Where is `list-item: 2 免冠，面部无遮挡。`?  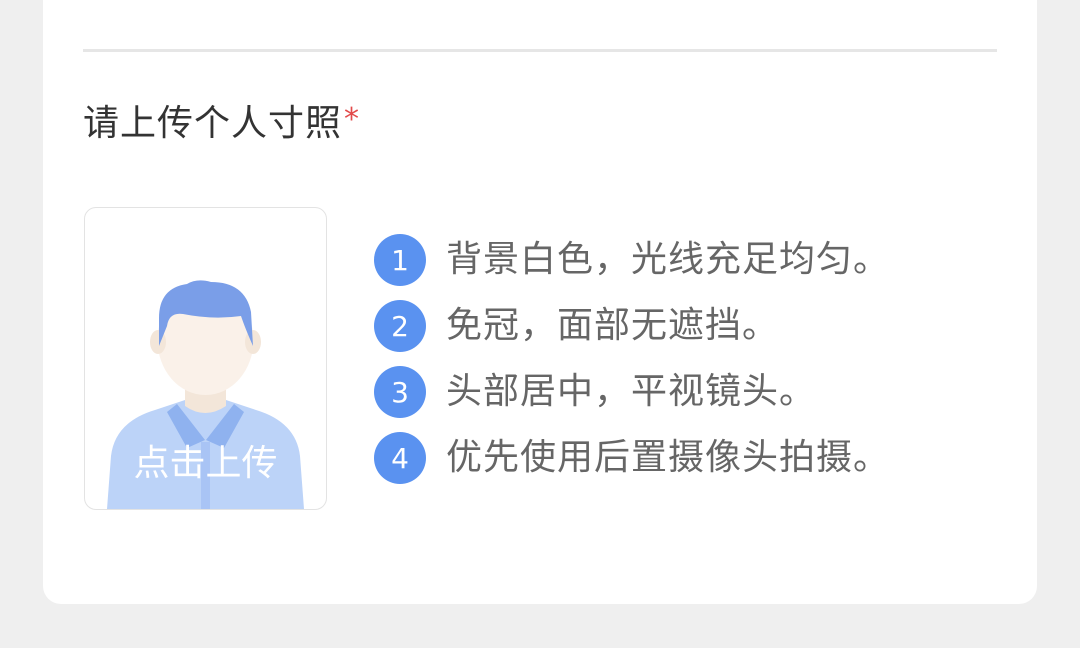 list-item: 2 免冠，面部无遮挡。 is located at coordinates (632, 326).